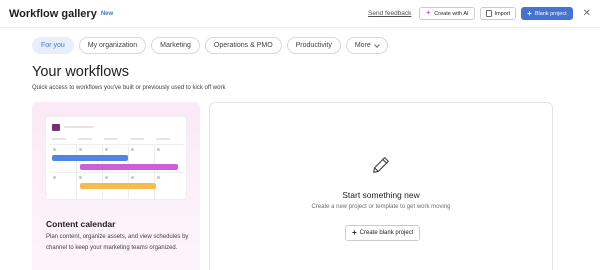  What do you see at coordinates (56, 127) in the screenshot?
I see `calendar-icon` at bounding box center [56, 127].